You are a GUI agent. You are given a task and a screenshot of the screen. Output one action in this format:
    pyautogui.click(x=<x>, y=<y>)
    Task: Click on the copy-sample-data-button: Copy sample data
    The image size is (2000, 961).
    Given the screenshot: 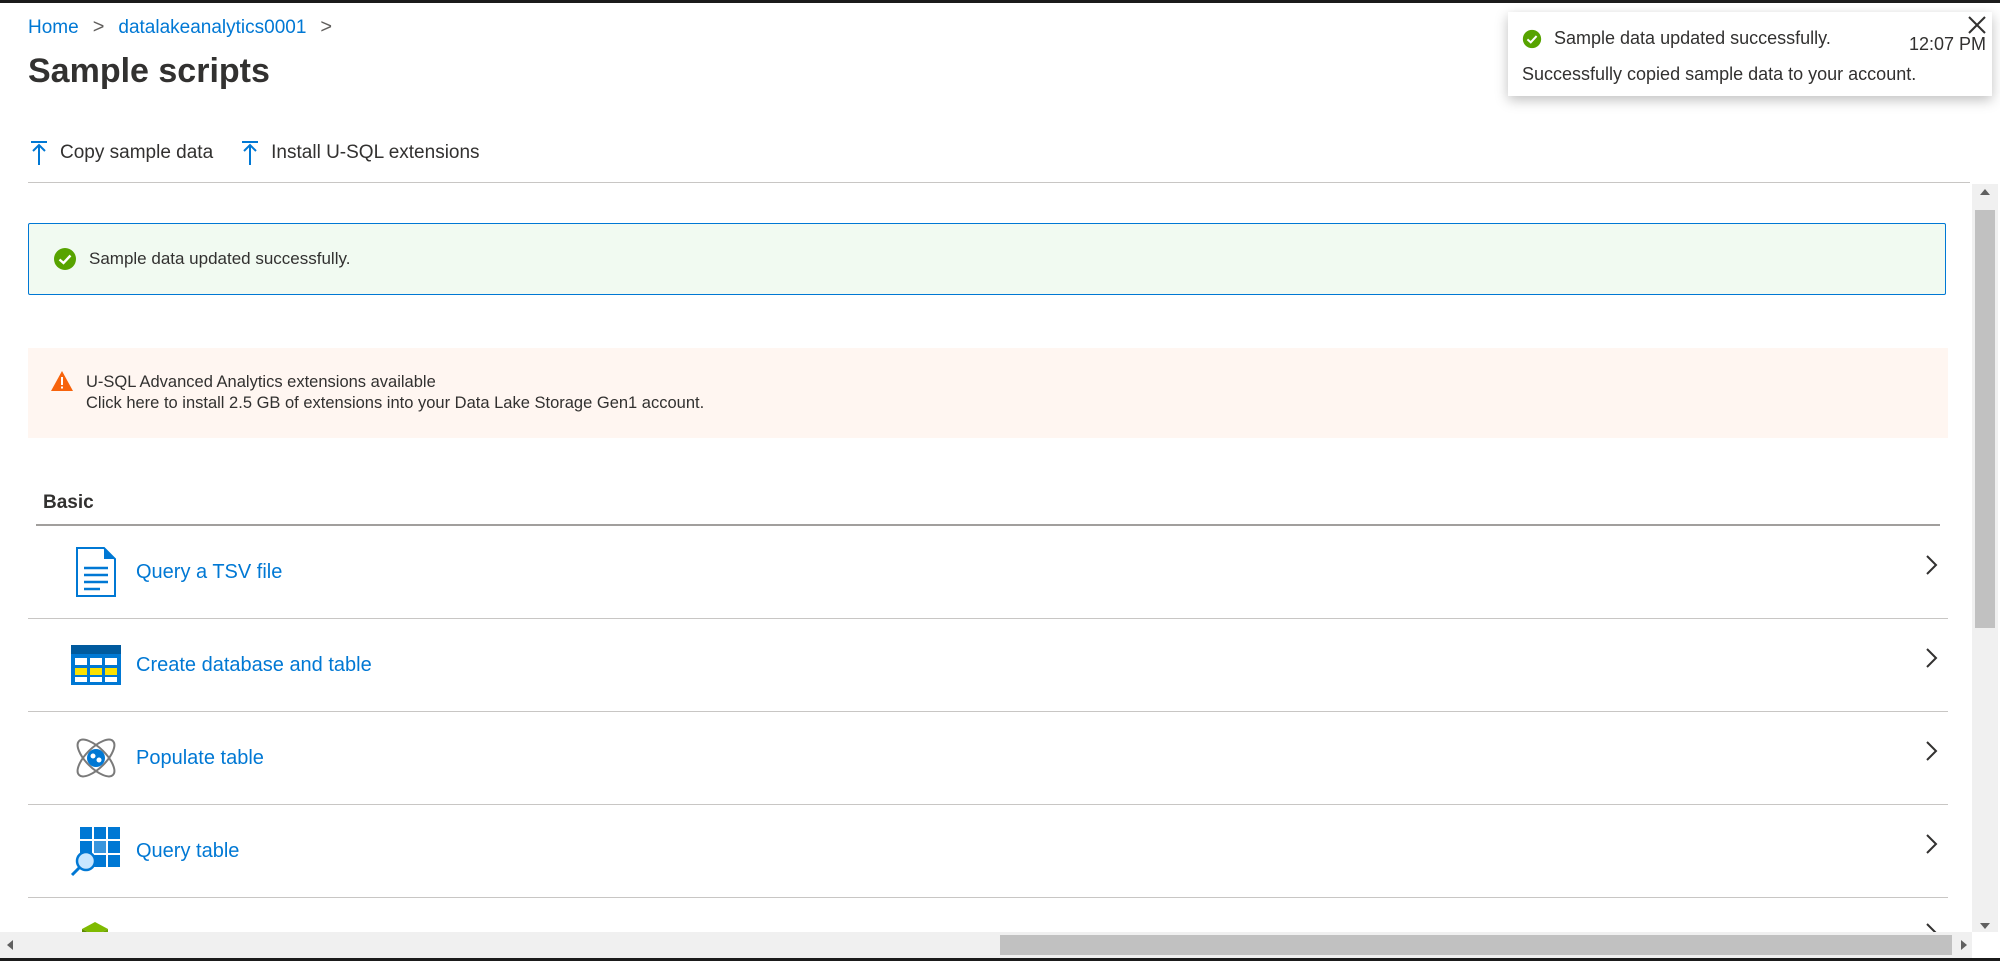 What is the action you would take?
    pyautogui.click(x=120, y=153)
    